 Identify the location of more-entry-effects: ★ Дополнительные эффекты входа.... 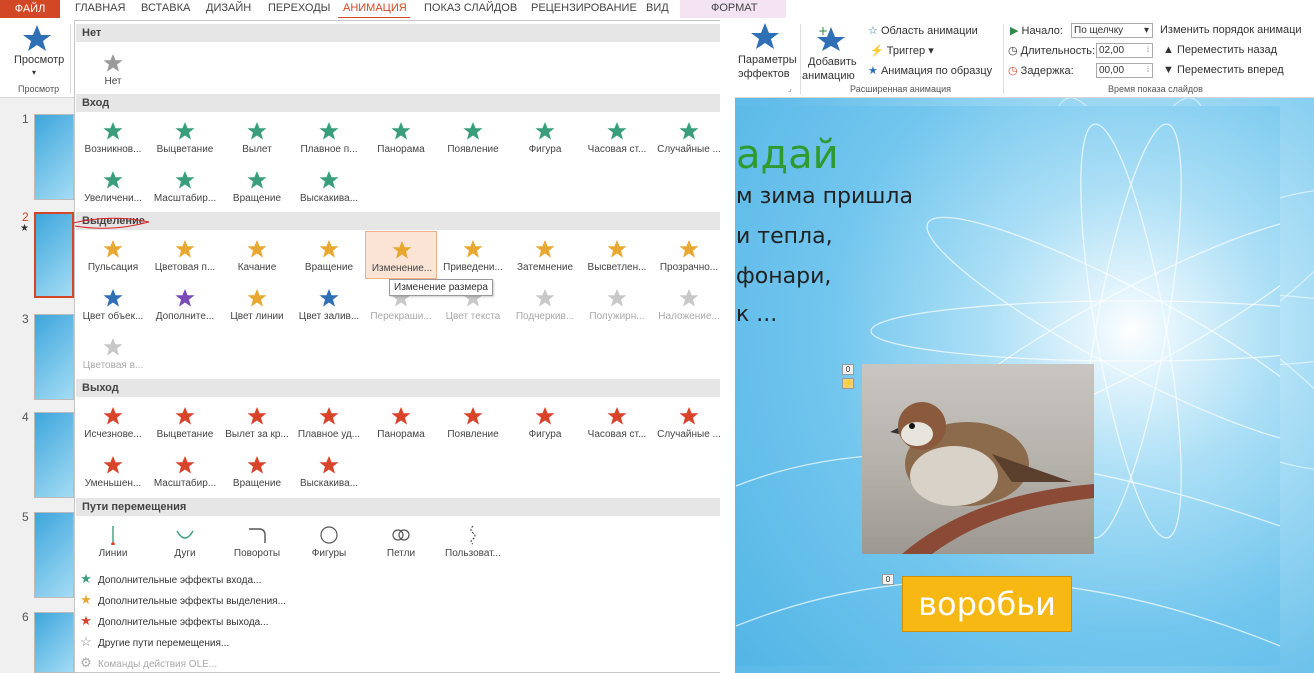
(170, 579).